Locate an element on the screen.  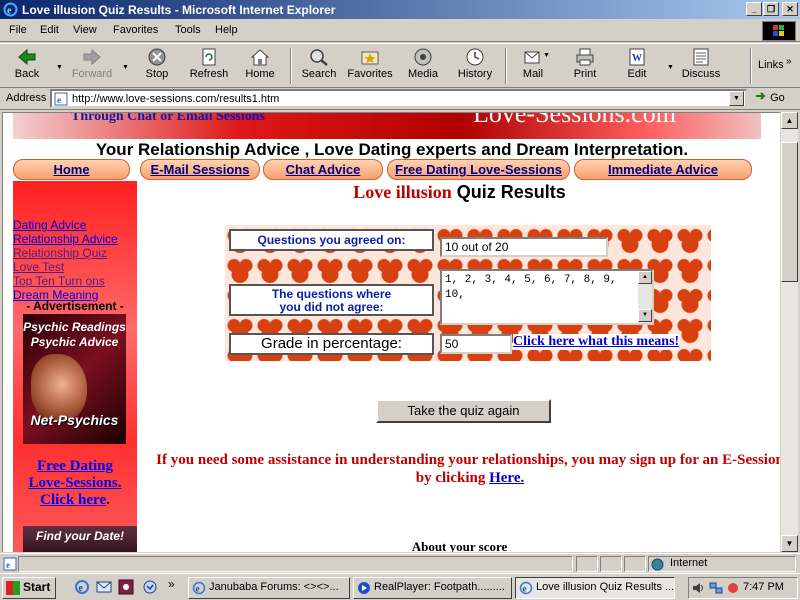
refresh-label: Refresh is located at coordinates (209, 74).